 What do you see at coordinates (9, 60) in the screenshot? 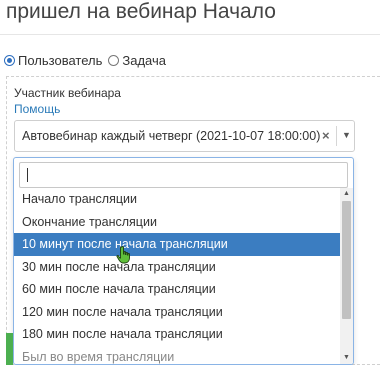
I see `radio-checked-icon` at bounding box center [9, 60].